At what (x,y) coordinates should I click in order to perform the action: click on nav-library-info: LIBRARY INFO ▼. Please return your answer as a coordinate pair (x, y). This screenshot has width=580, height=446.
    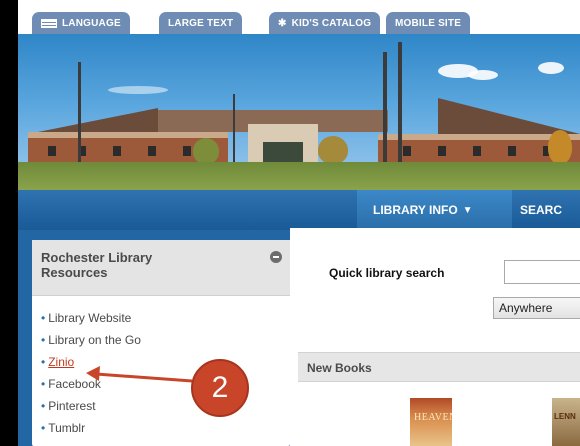
    Looking at the image, I should click on (434, 210).